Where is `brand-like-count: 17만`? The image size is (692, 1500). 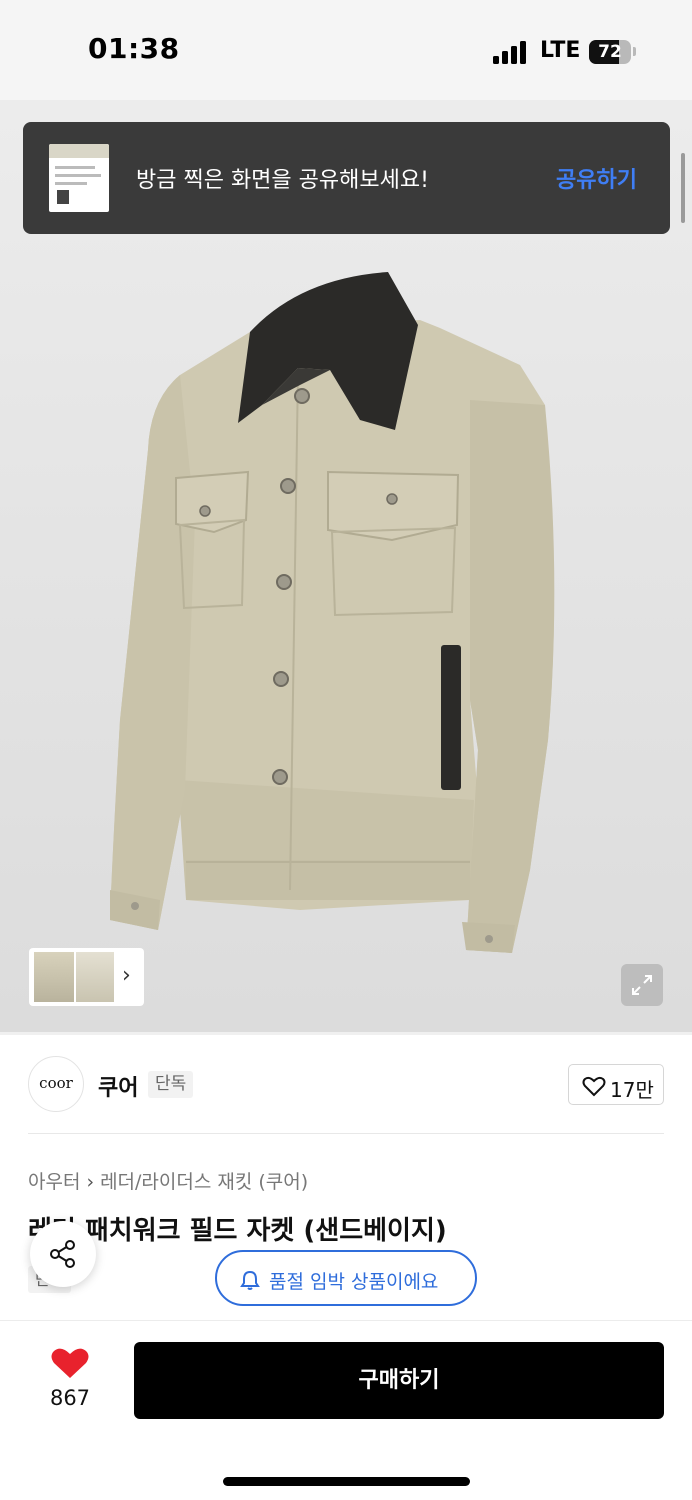 brand-like-count: 17만 is located at coordinates (632, 1090).